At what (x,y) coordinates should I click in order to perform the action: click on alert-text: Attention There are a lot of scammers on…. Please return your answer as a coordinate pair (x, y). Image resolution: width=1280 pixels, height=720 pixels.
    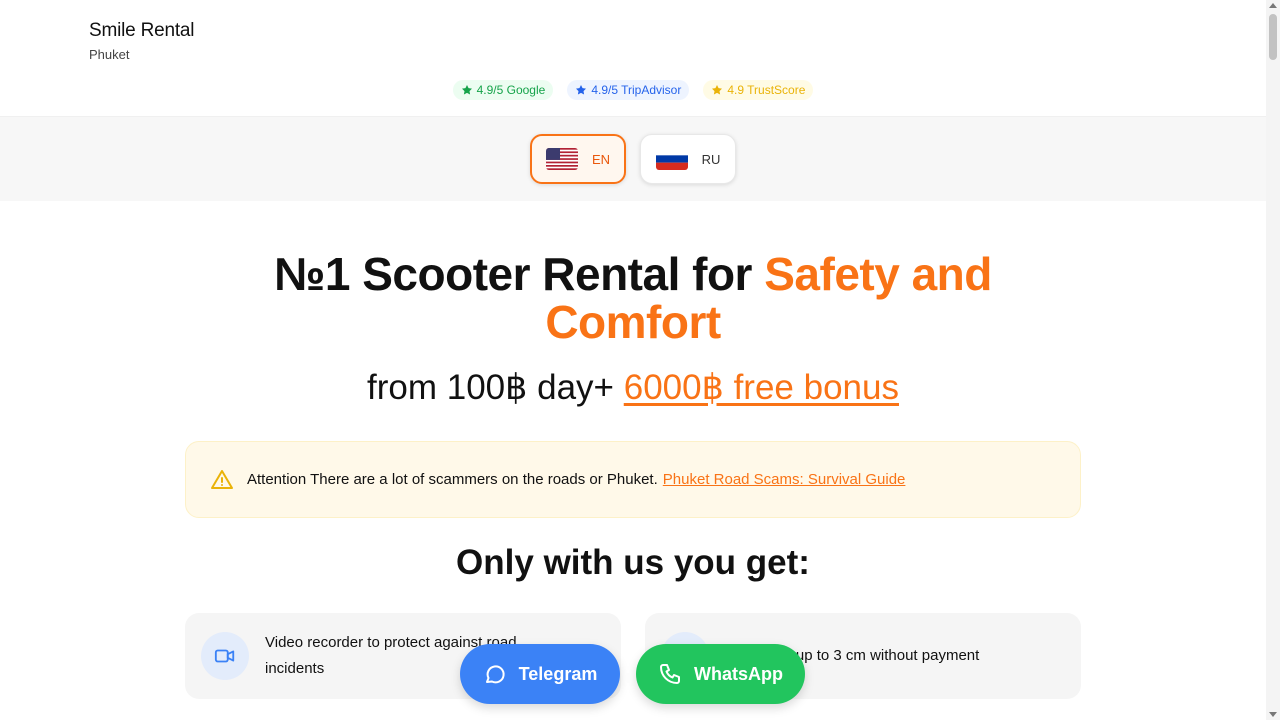
    Looking at the image, I should click on (452, 479).